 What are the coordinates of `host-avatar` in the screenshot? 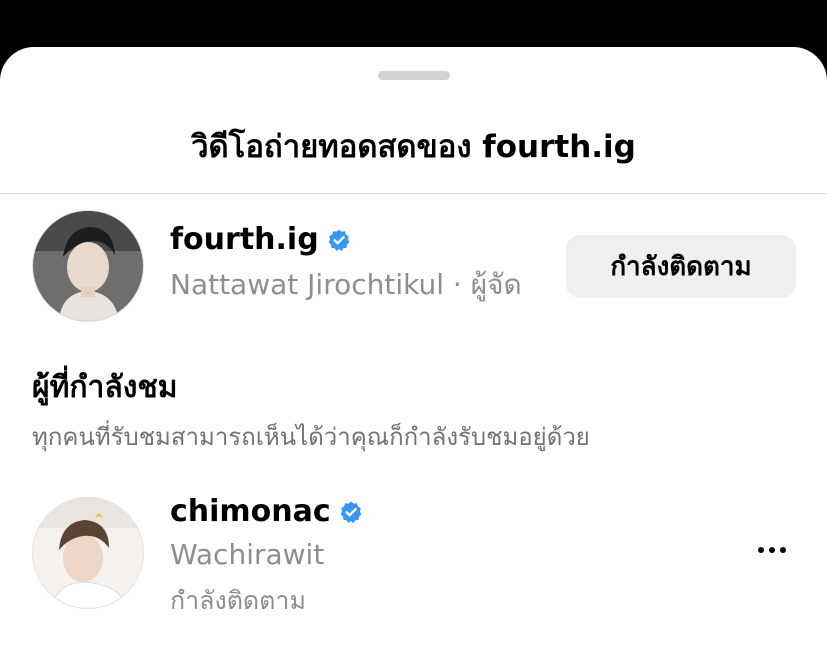 It's located at (88, 266).